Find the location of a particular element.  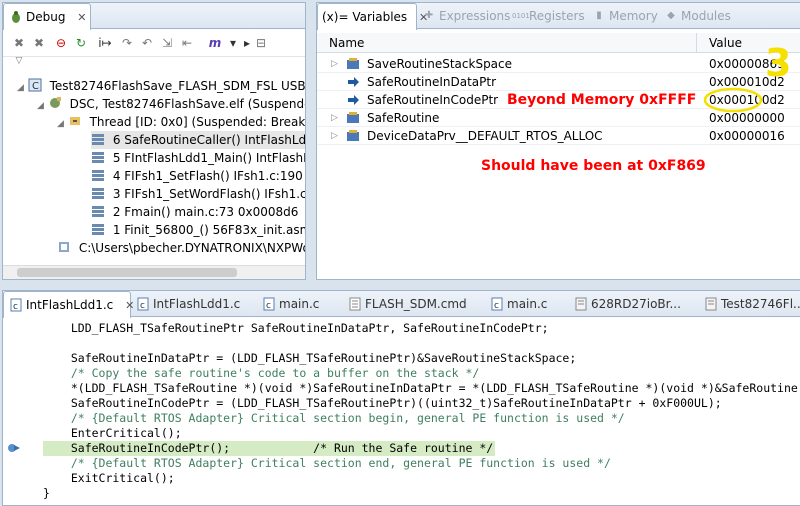

instruction-pointer-icon is located at coordinates (14, 448).